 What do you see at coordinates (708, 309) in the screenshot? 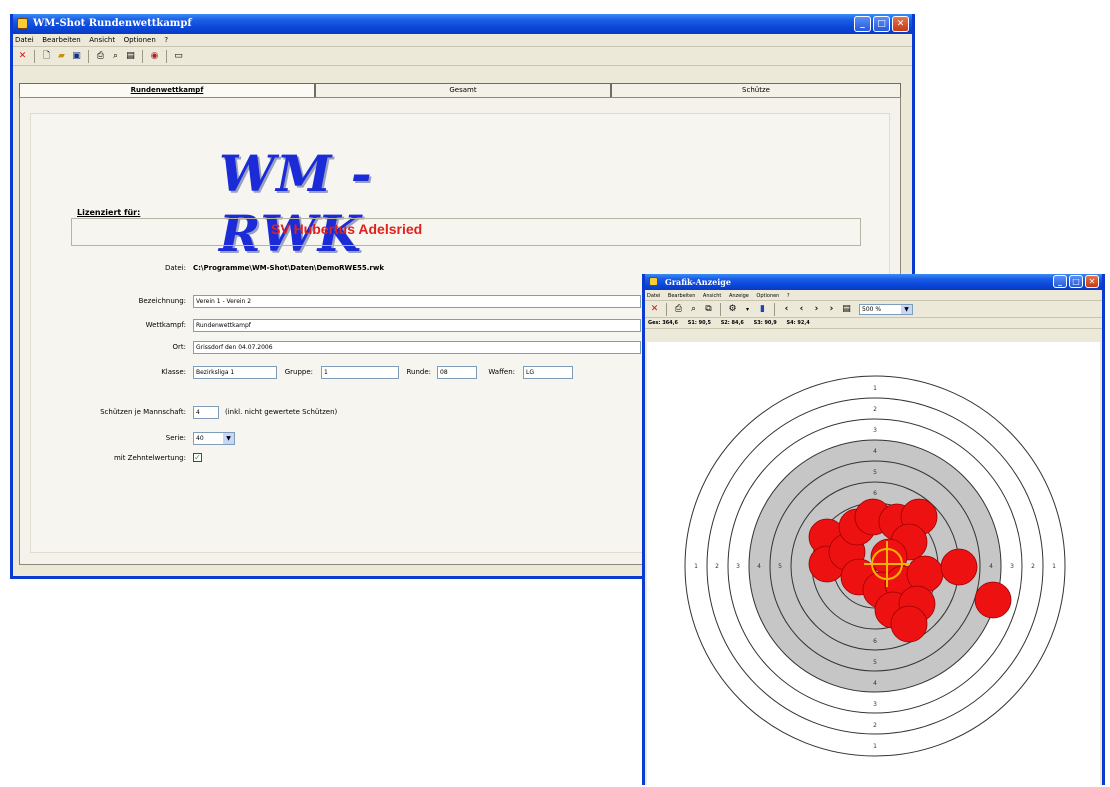
I see `copy-icon: ⧉` at bounding box center [708, 309].